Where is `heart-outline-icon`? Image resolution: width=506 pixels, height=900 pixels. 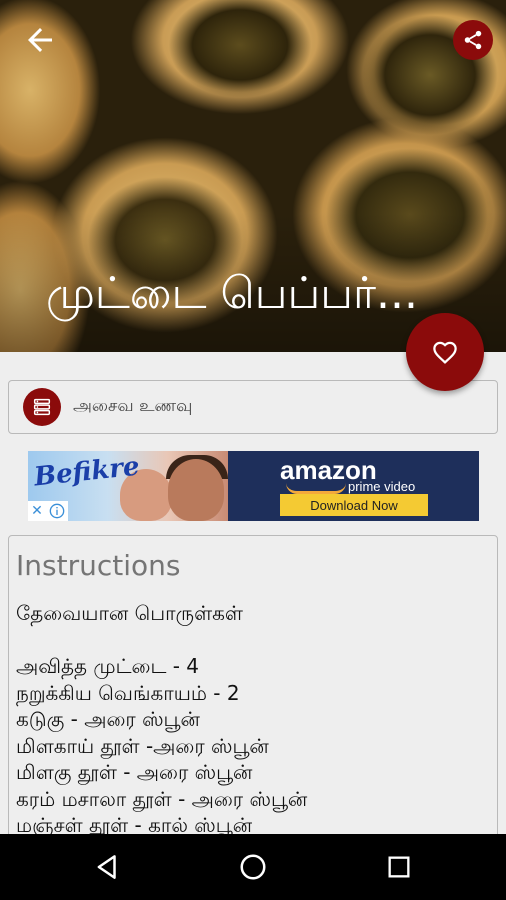 heart-outline-icon is located at coordinates (445, 352).